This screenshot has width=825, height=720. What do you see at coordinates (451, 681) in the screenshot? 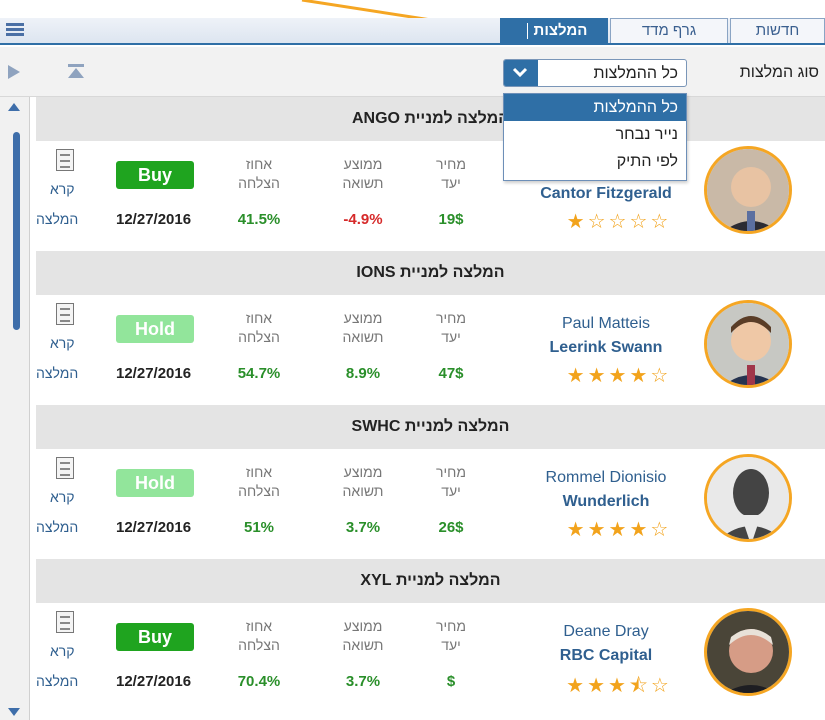
I see `target-price-value: $` at bounding box center [451, 681].